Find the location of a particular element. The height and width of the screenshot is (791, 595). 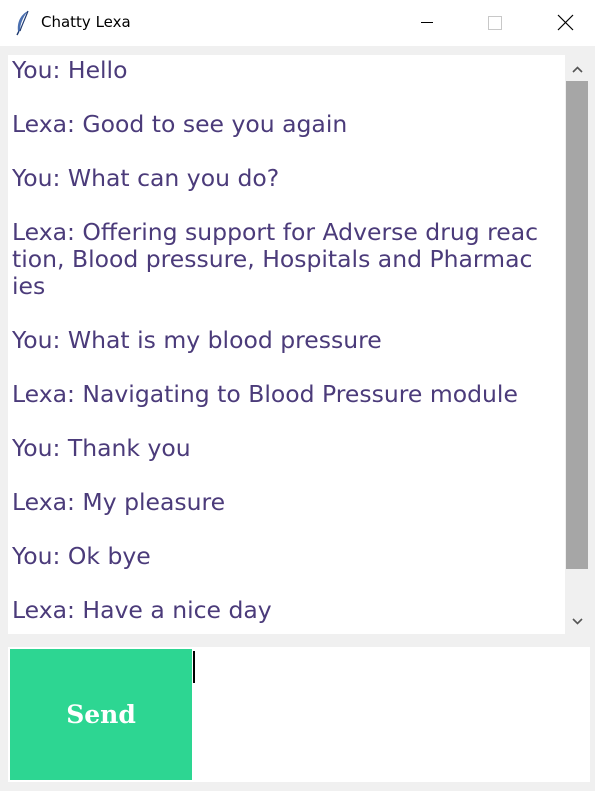

minimize-icon is located at coordinates (427, 22).